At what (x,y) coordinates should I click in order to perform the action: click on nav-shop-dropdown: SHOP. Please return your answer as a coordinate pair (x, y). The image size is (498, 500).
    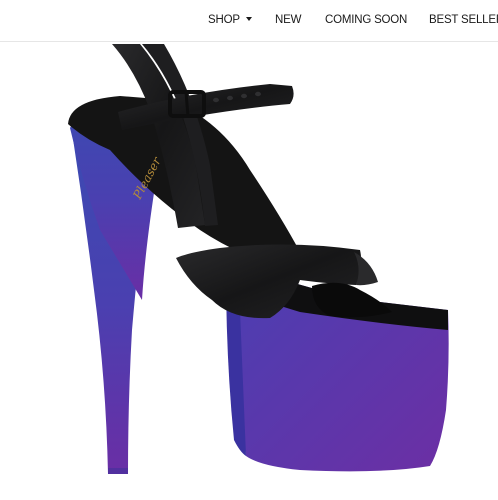
    Looking at the image, I should click on (230, 20).